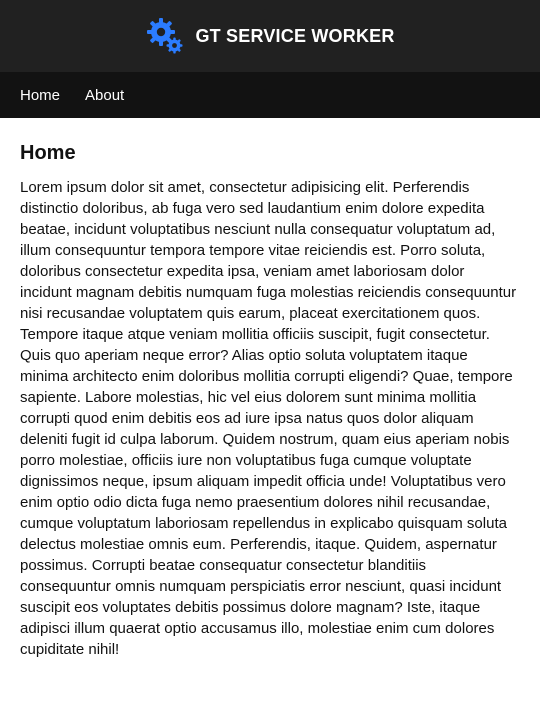 The height and width of the screenshot is (720, 540). I want to click on site-header: GT SERVICE WORKER, so click(270, 36).